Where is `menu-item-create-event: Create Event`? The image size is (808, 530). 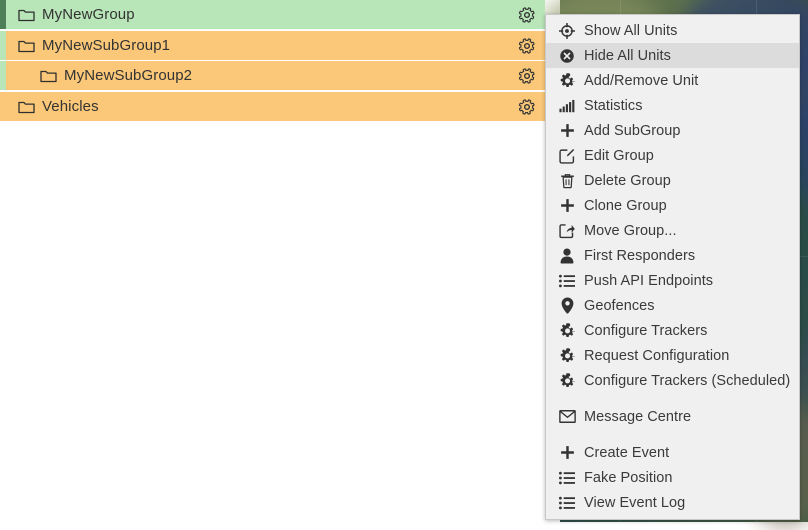
menu-item-create-event: Create Event is located at coordinates (672, 452).